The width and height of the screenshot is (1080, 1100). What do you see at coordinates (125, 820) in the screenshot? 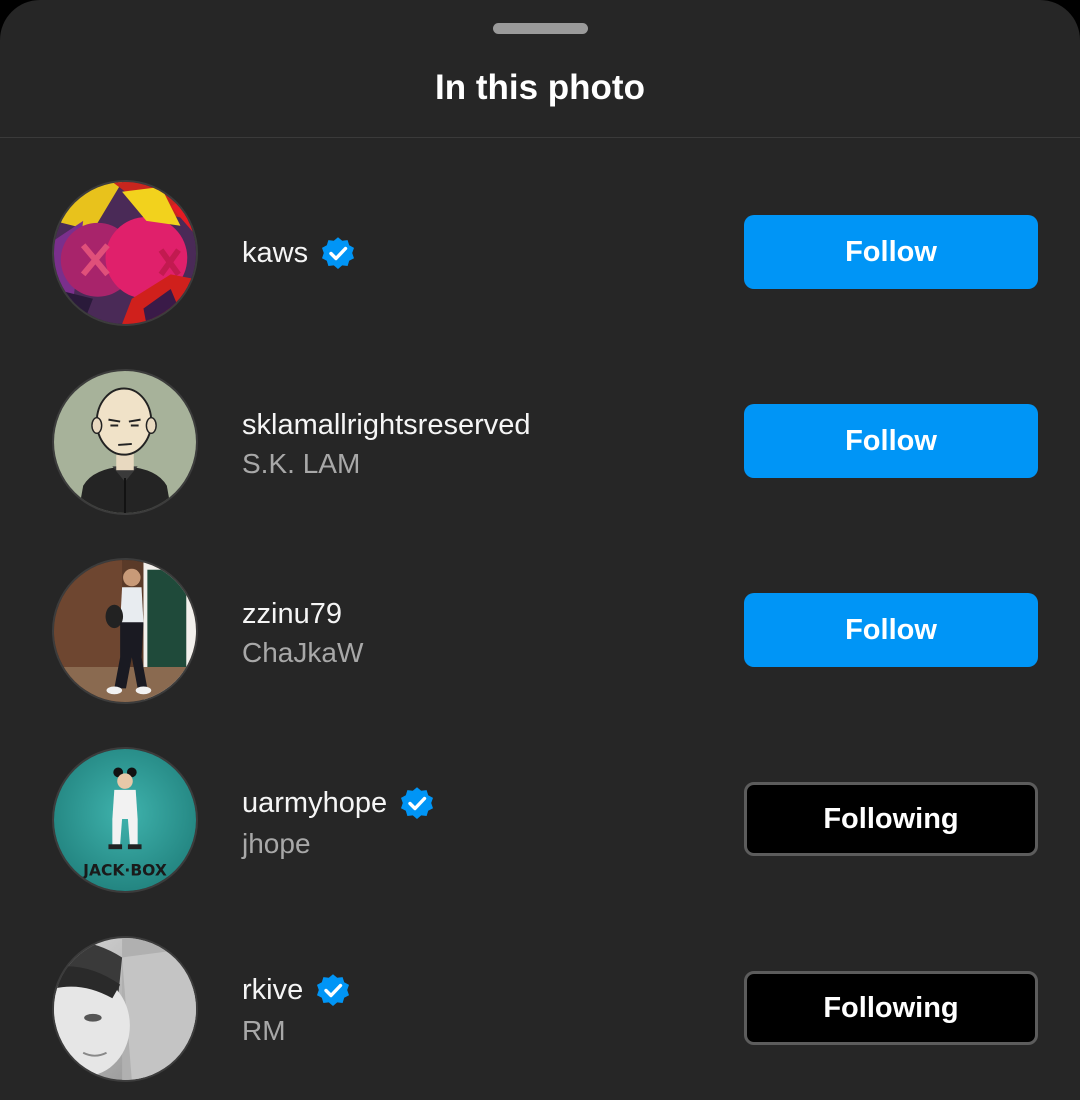
I see `avatar: JACK·BOX` at bounding box center [125, 820].